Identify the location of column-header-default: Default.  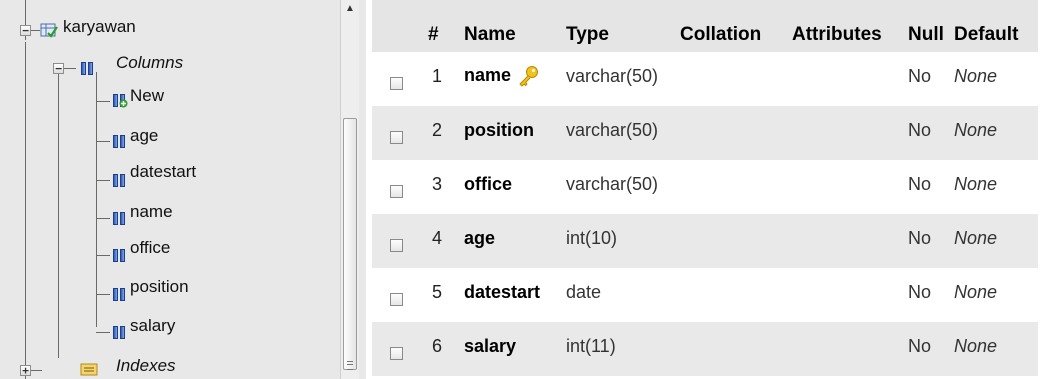
(993, 26).